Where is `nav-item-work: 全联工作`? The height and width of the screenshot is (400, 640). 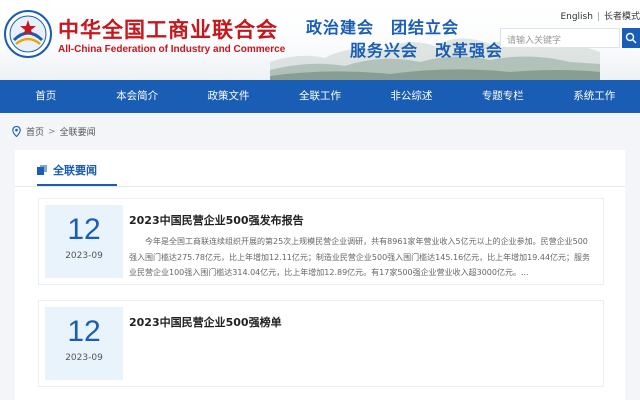
nav-item-work: 全联工作 is located at coordinates (319, 96).